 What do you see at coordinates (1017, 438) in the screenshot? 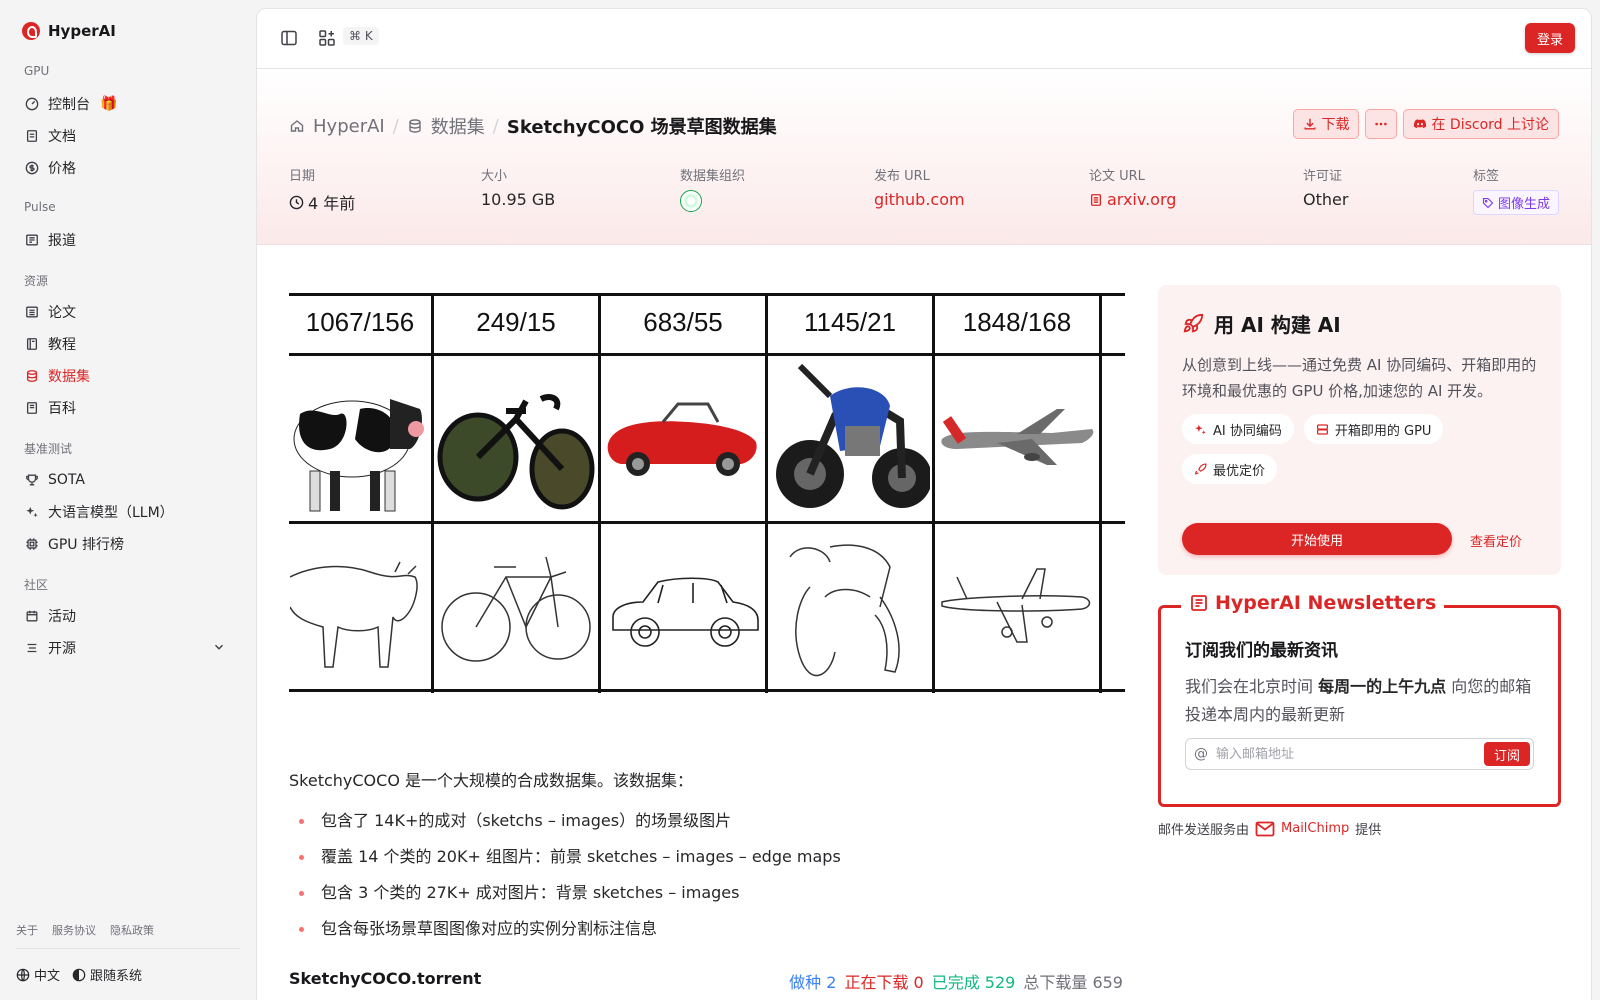
I see `photo-airplane` at bounding box center [1017, 438].